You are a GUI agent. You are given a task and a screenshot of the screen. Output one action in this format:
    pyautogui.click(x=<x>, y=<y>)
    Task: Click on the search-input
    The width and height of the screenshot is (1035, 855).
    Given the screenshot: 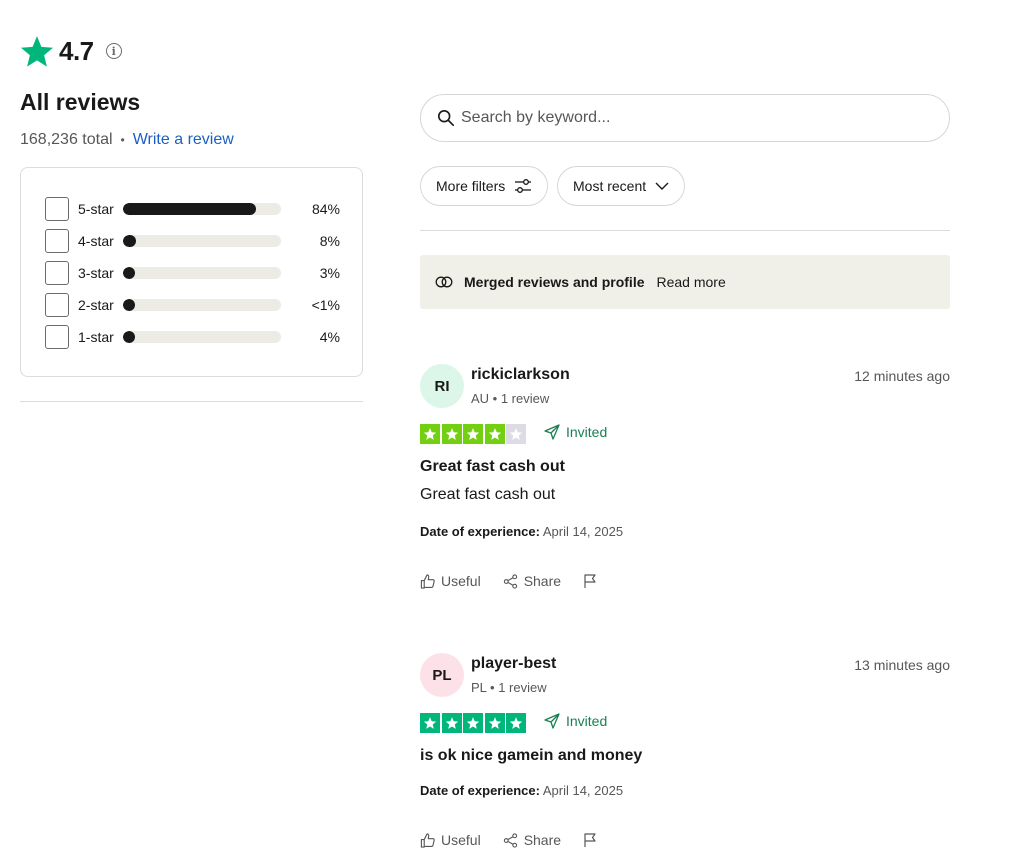 What is the action you would take?
    pyautogui.click(x=691, y=118)
    